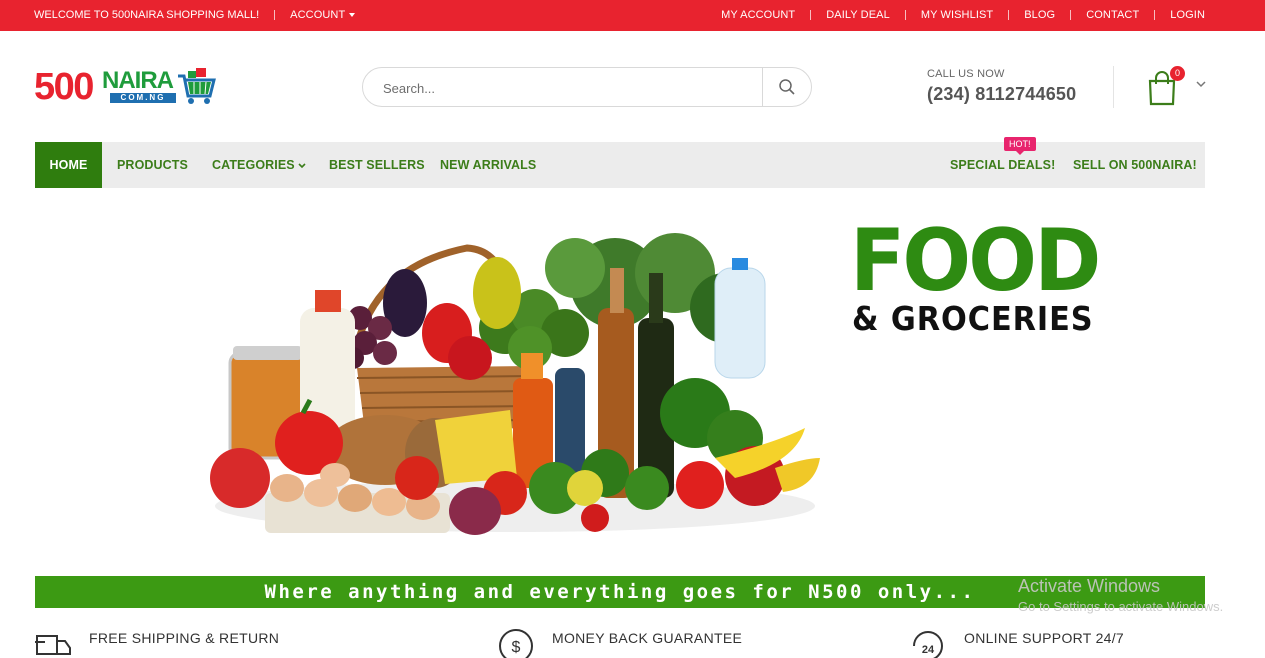 This screenshot has height=658, width=1265. Describe the element at coordinates (1044, 638) in the screenshot. I see `feature-title: ONLINE SUPPORT 24/7` at that location.